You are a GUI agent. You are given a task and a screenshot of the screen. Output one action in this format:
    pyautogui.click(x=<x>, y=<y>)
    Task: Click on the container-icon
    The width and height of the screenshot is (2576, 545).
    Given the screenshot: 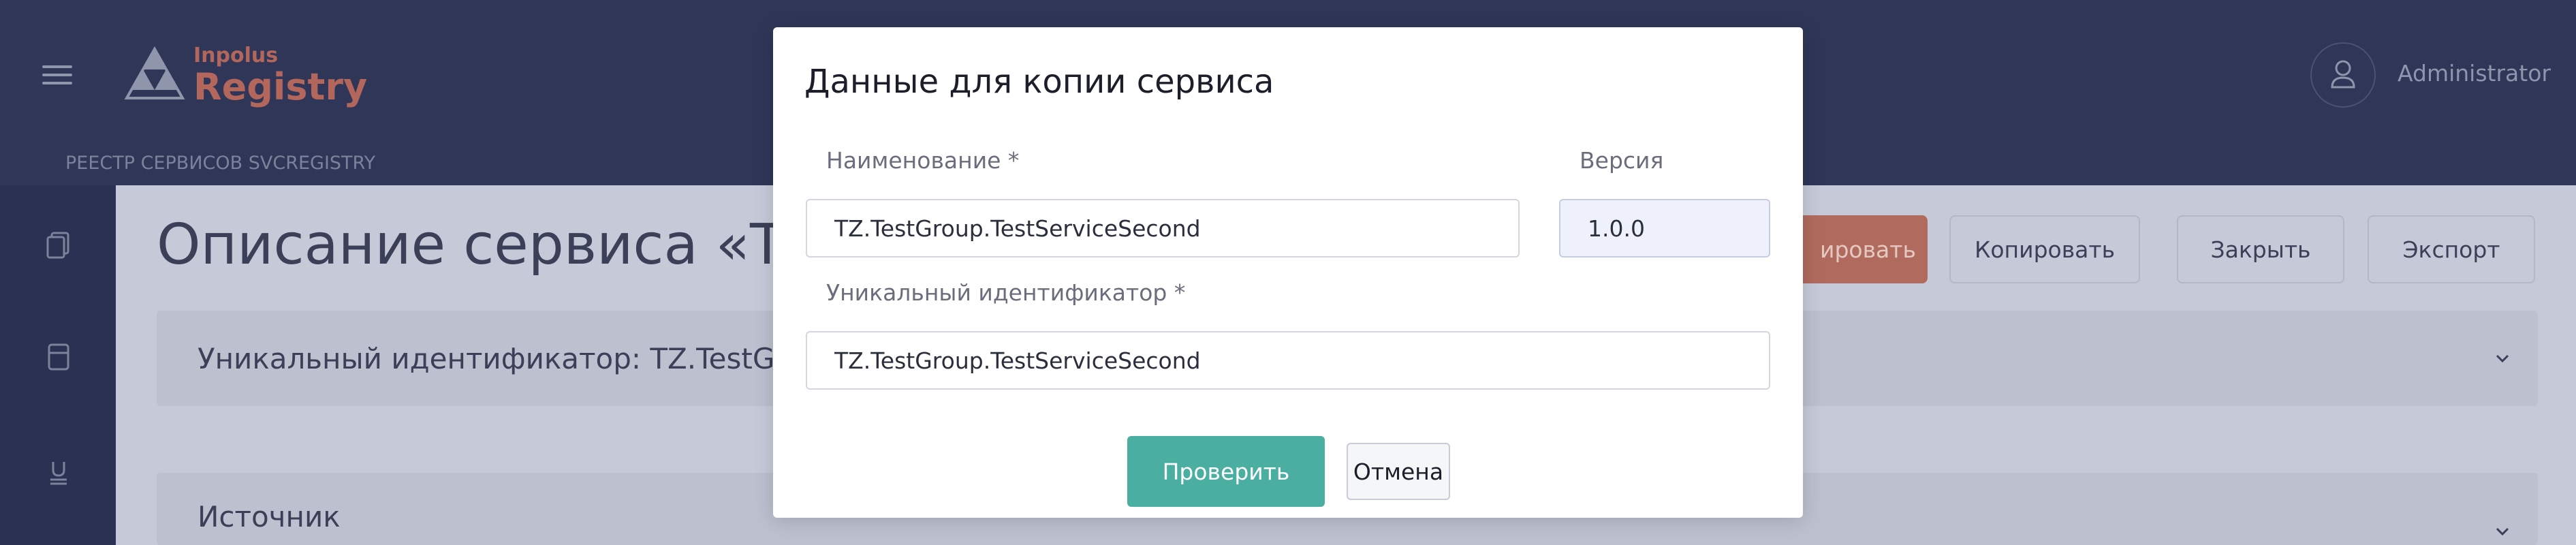 What is the action you would take?
    pyautogui.click(x=58, y=357)
    